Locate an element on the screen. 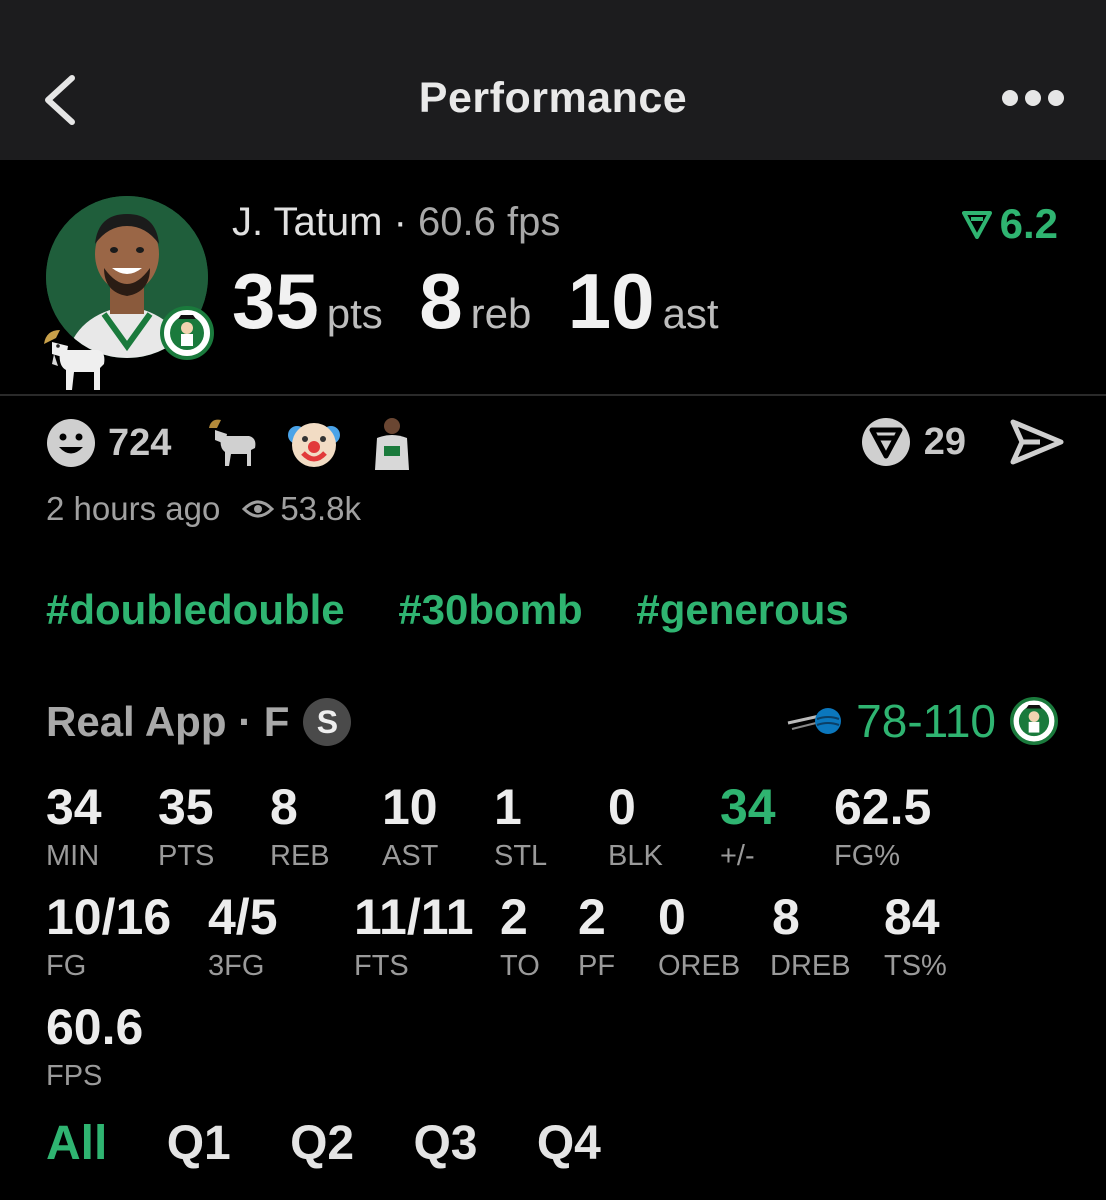 This screenshot has height=1200, width=1106. player-name-line: J. Tatum · 60.6 fps is located at coordinates (396, 222).